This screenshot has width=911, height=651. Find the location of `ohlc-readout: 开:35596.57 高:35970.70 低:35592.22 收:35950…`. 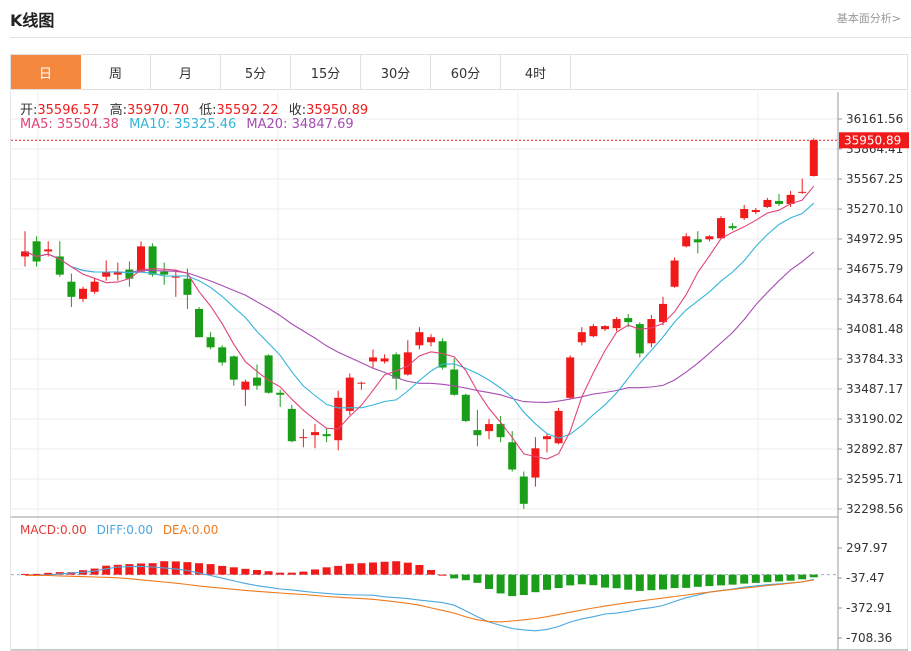

ohlc-readout: 开:35596.57 高:35970.70 低:35592.22 收:35950… is located at coordinates (197, 108).